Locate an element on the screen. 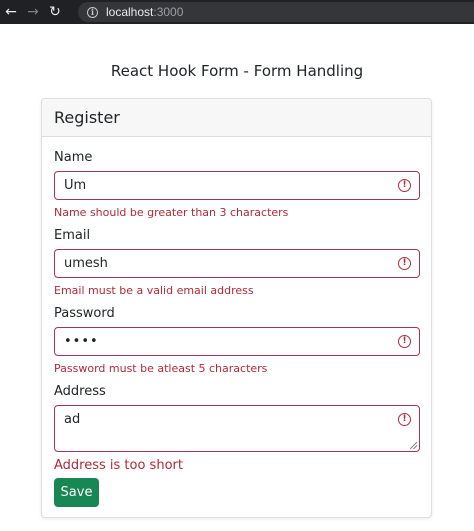 The height and width of the screenshot is (531, 474). save-button: Save is located at coordinates (76, 492).